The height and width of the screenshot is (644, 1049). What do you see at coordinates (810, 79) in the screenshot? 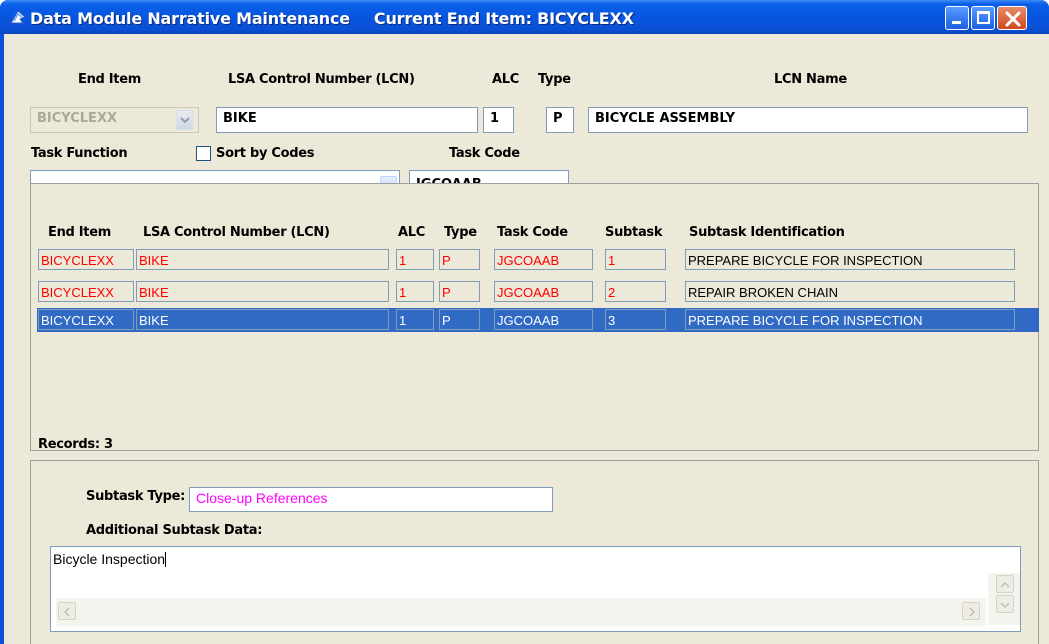
I see `lcn-name-label: LCN Name` at bounding box center [810, 79].